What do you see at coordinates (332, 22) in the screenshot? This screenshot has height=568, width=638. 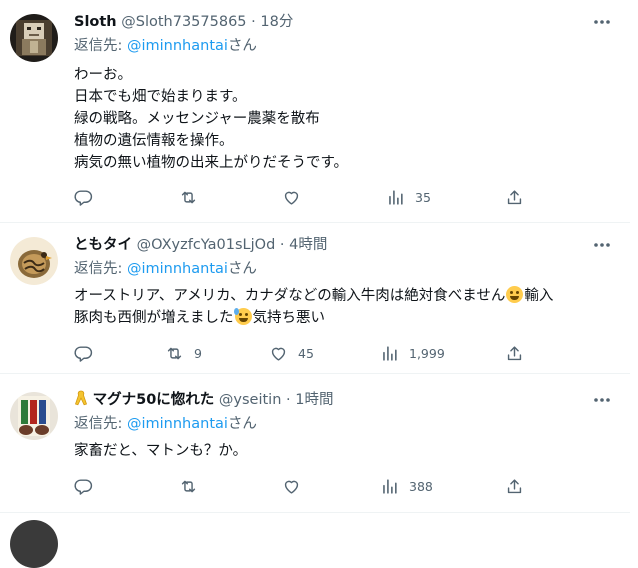 I see `tweet-header: Sloth @Sloth73575865 · 18分` at bounding box center [332, 22].